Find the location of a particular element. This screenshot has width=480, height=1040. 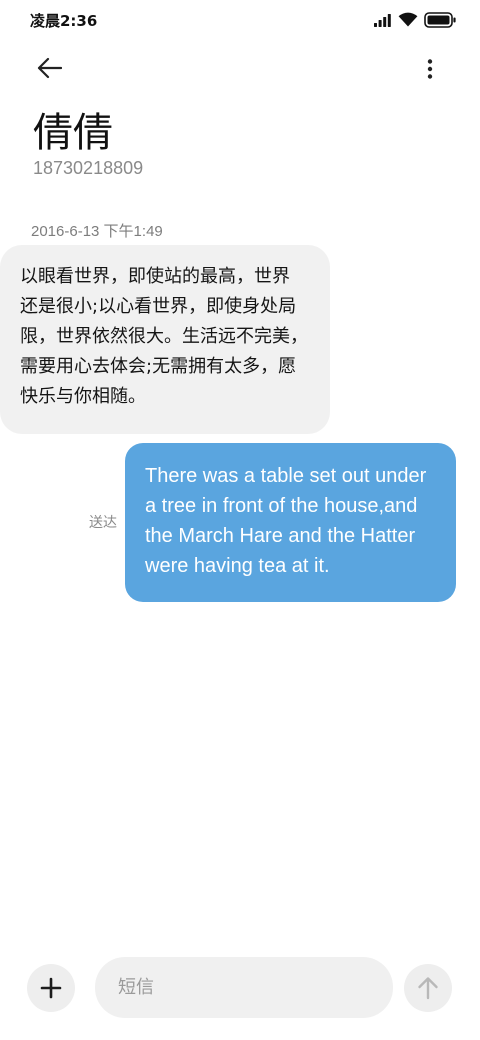

delivery-status: 送达 is located at coordinates (103, 523).